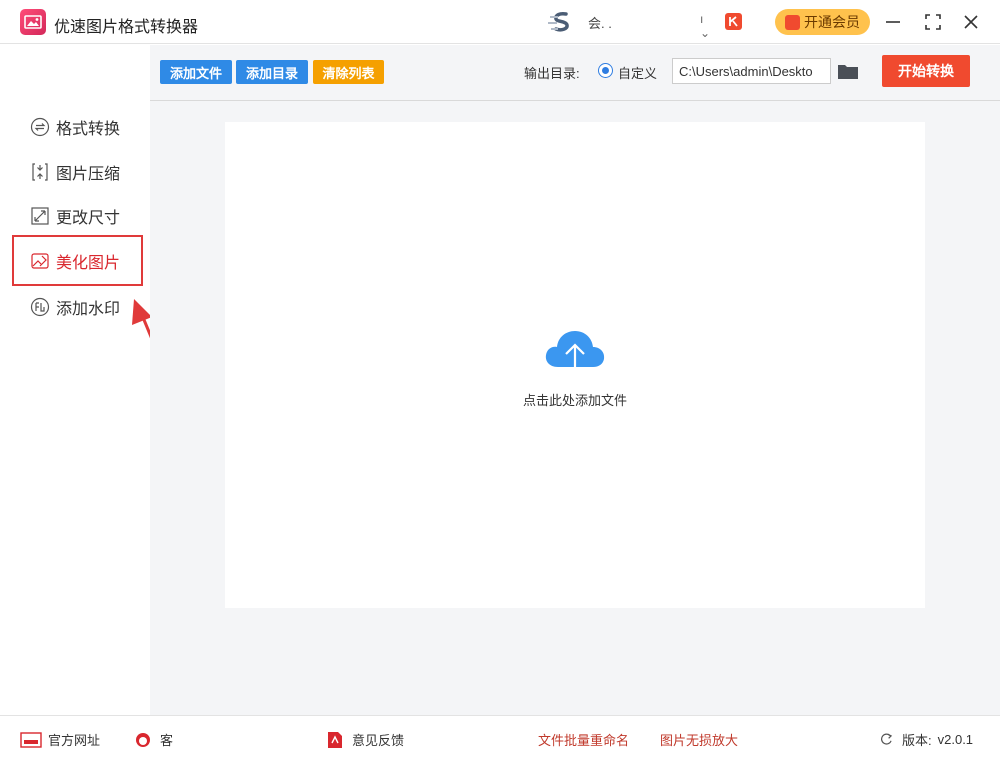 The width and height of the screenshot is (1000, 760). What do you see at coordinates (77, 260) in the screenshot?
I see `highlight-box` at bounding box center [77, 260].